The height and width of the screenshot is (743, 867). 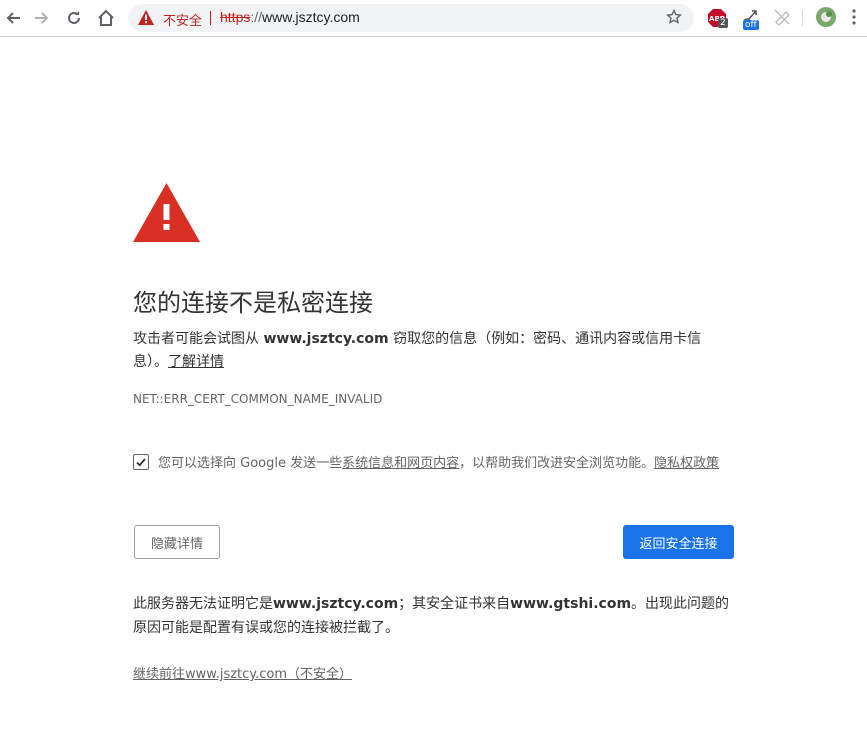 I want to click on system-info-link: 系统信息和网页内容, so click(x=400, y=463).